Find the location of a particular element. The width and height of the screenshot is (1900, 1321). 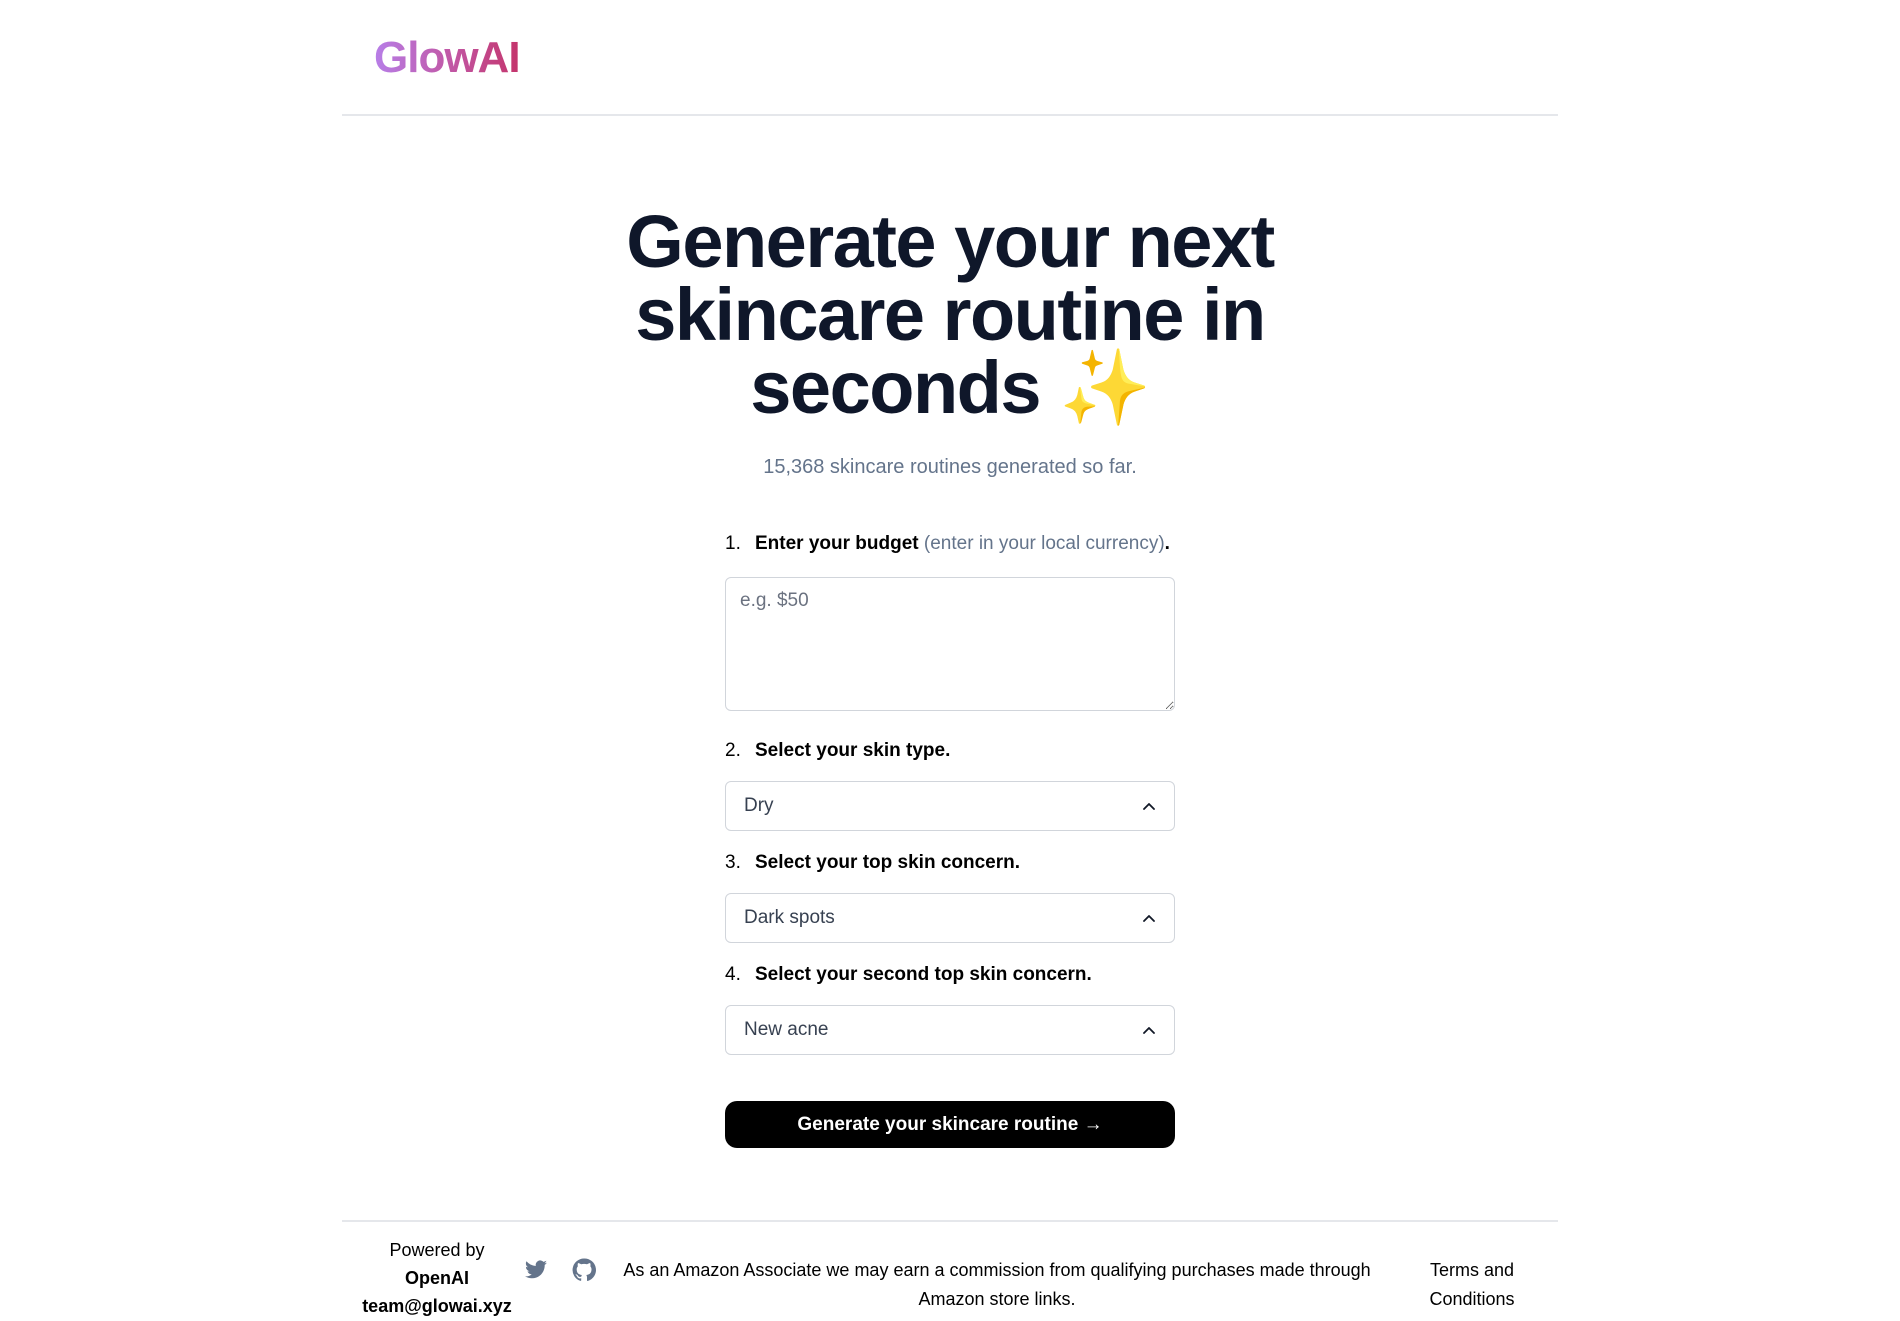

step-number: 4. is located at coordinates (733, 974).